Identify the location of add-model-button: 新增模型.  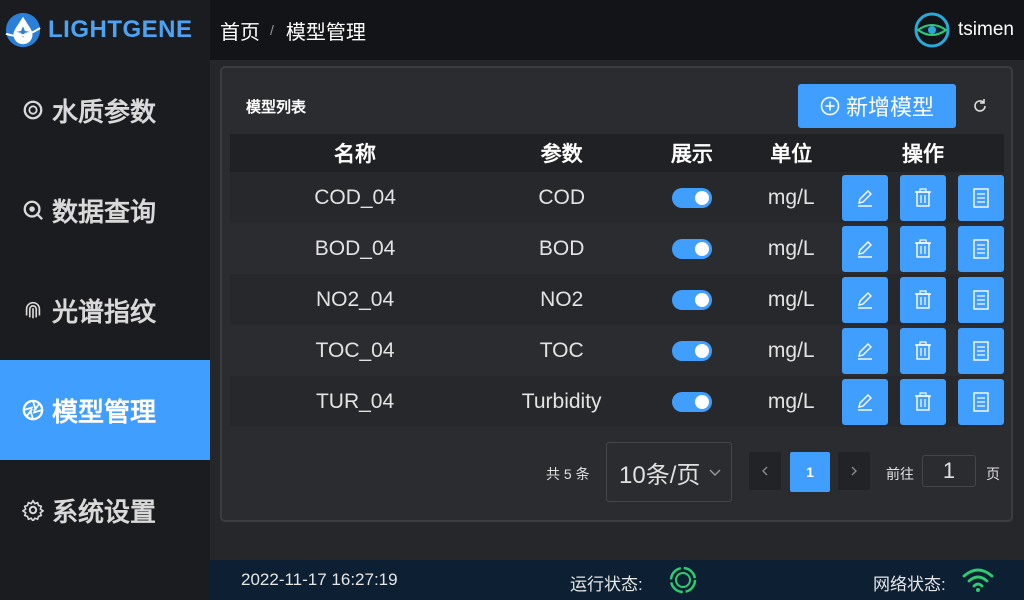
(877, 106).